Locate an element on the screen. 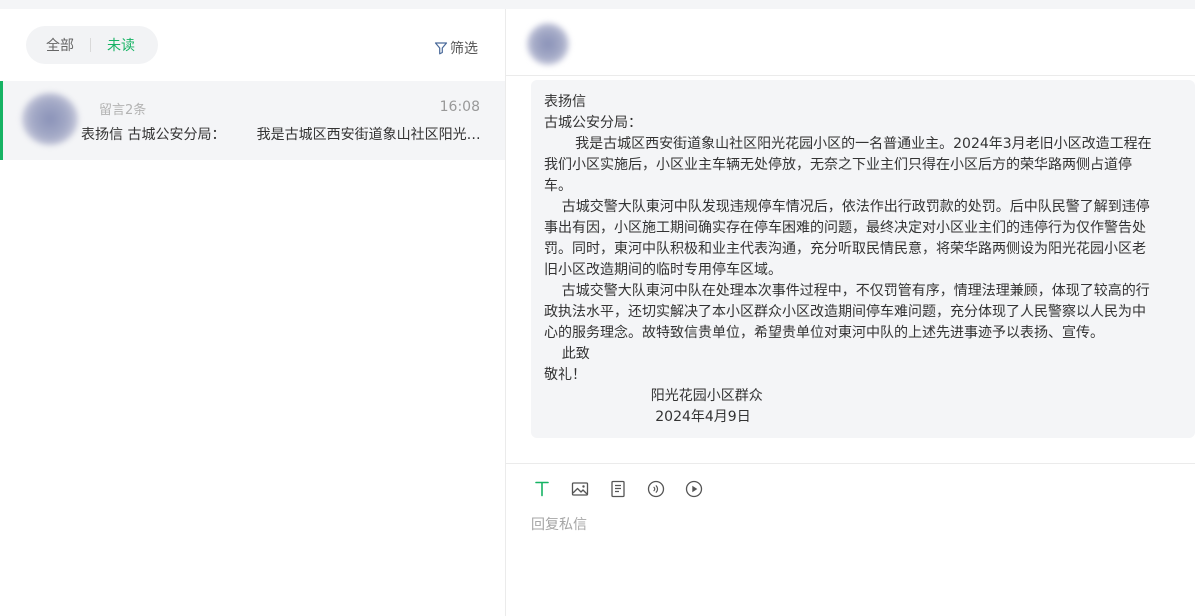 The width and height of the screenshot is (1195, 616). top-strip is located at coordinates (597, 4).